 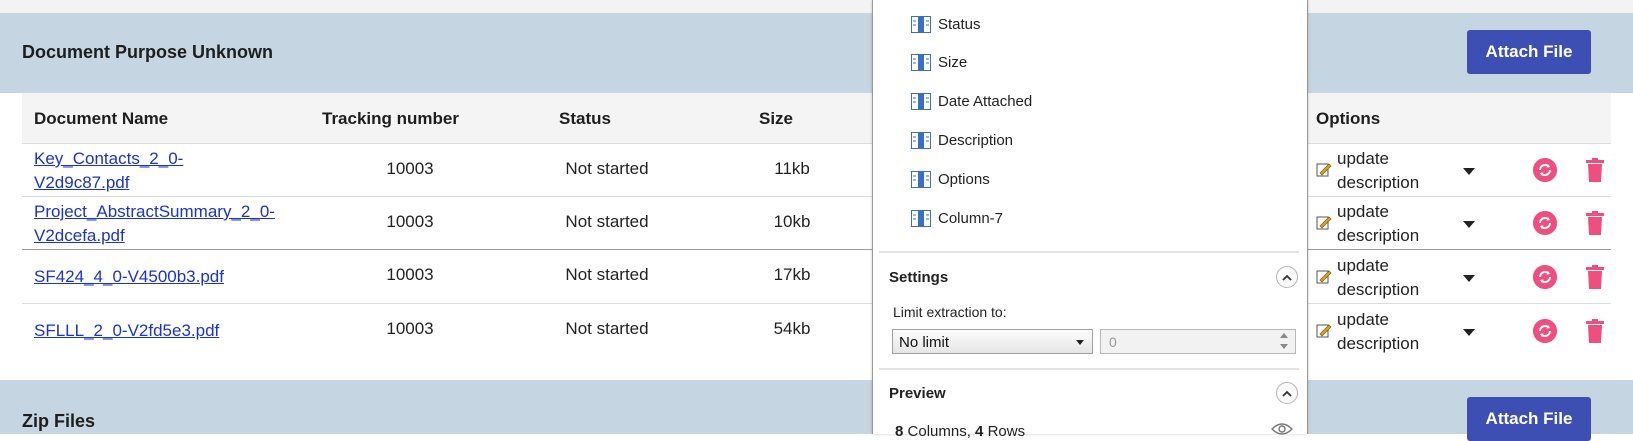 I want to click on spin-up-icon, so click(x=1284, y=335).